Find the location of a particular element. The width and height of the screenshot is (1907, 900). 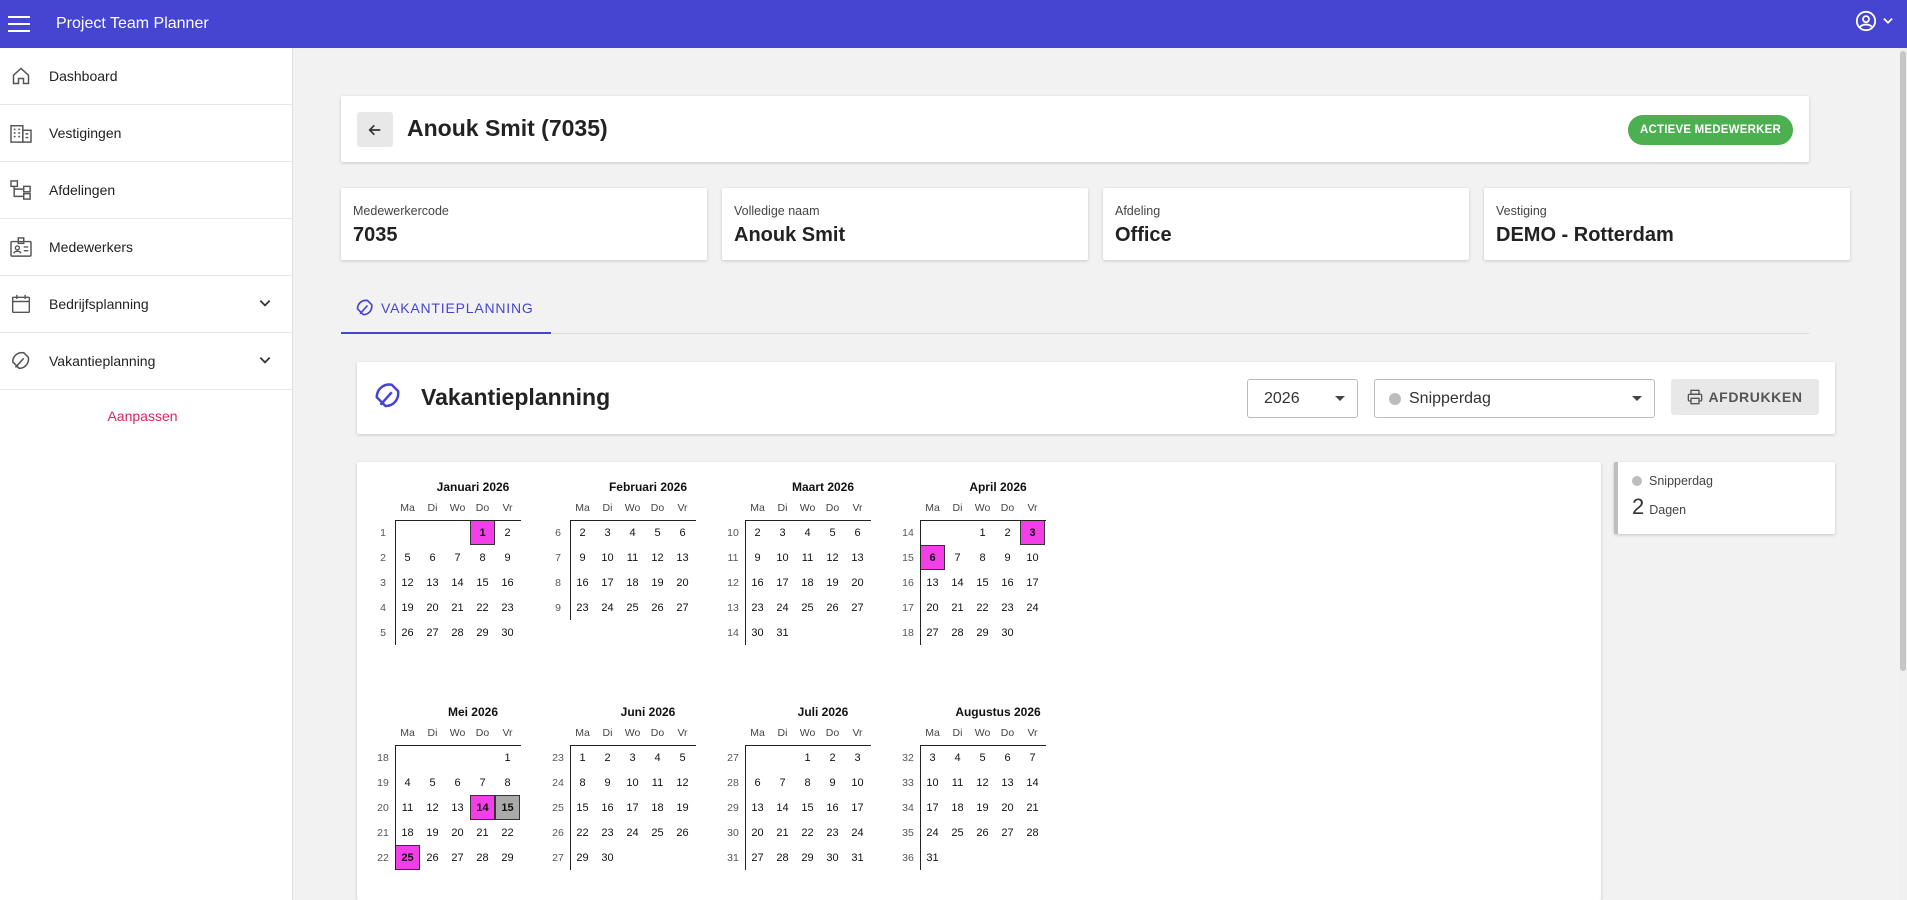

tab-vakantieplanning: VAKANTIEPLANNING is located at coordinates (446, 315).